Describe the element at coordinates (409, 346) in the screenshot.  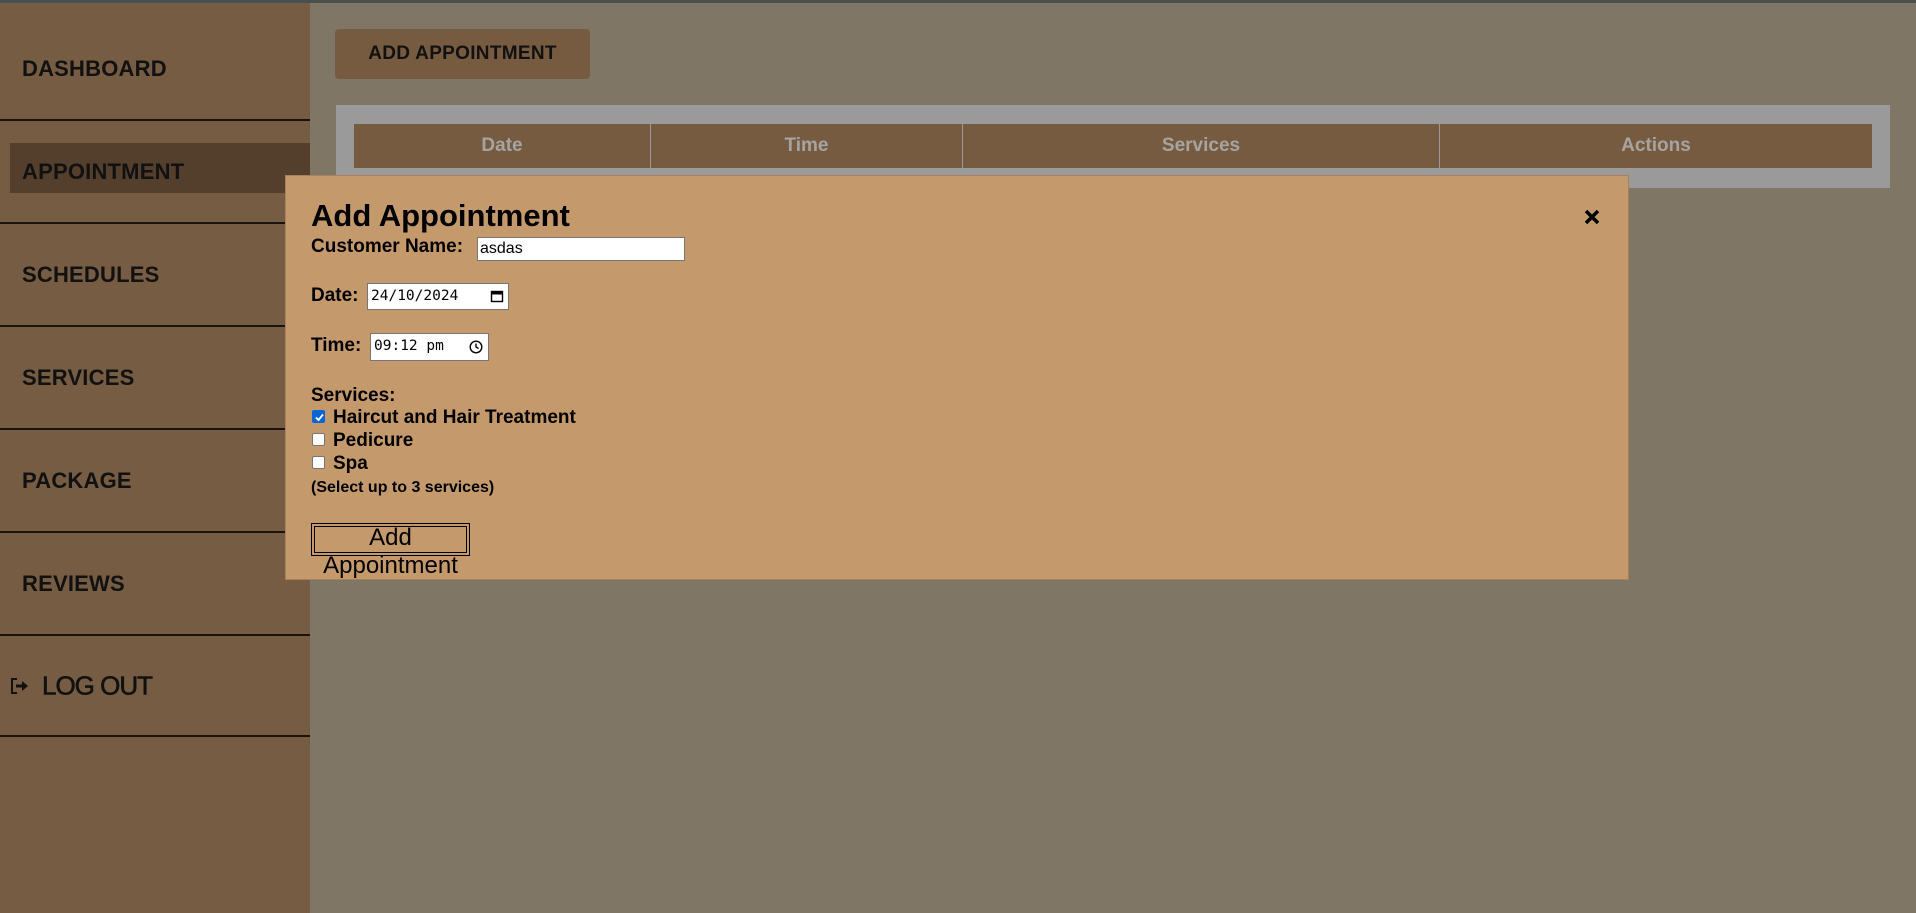
I see `time-value: 09:12 pm` at that location.